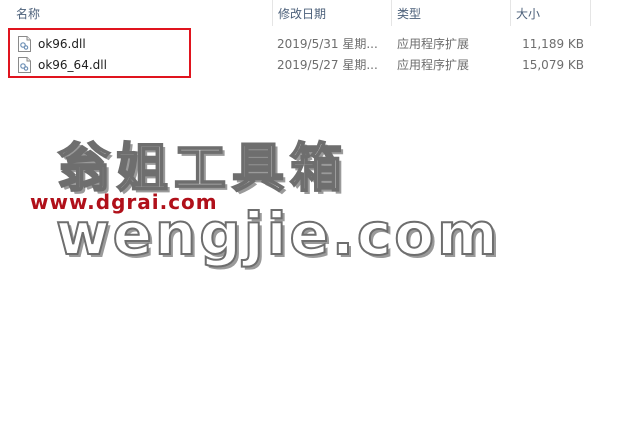  I want to click on column-header-size: 大小, so click(550, 13).